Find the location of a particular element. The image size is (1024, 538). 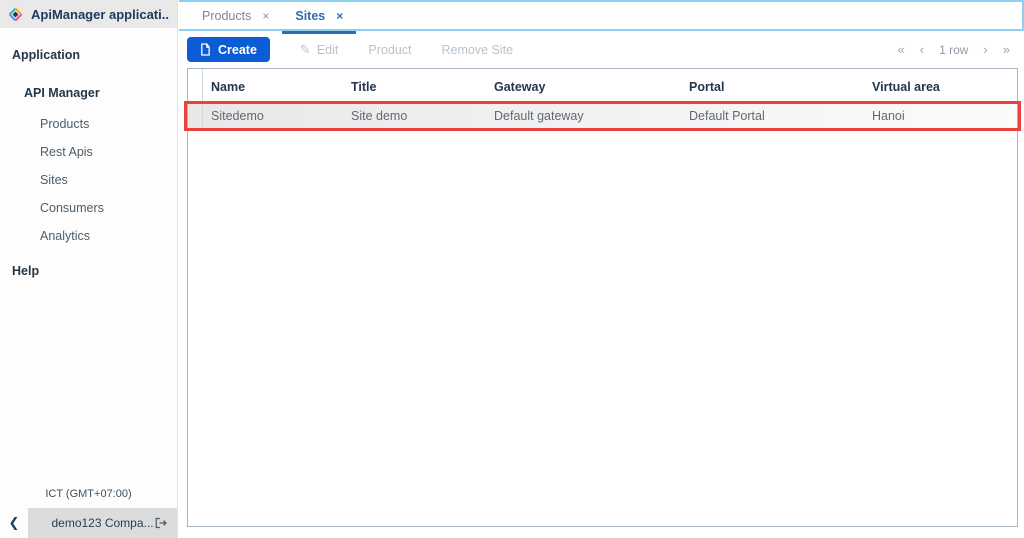

sidebar-collapse-button: ❮ is located at coordinates (14, 523).